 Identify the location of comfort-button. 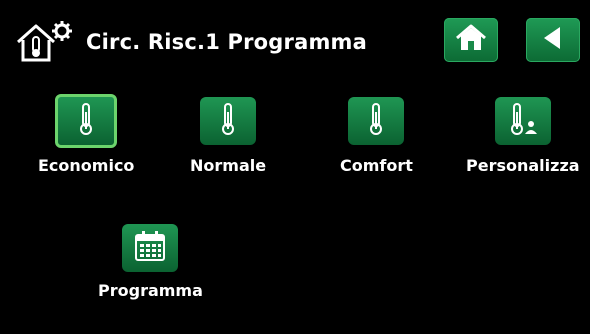
(376, 121).